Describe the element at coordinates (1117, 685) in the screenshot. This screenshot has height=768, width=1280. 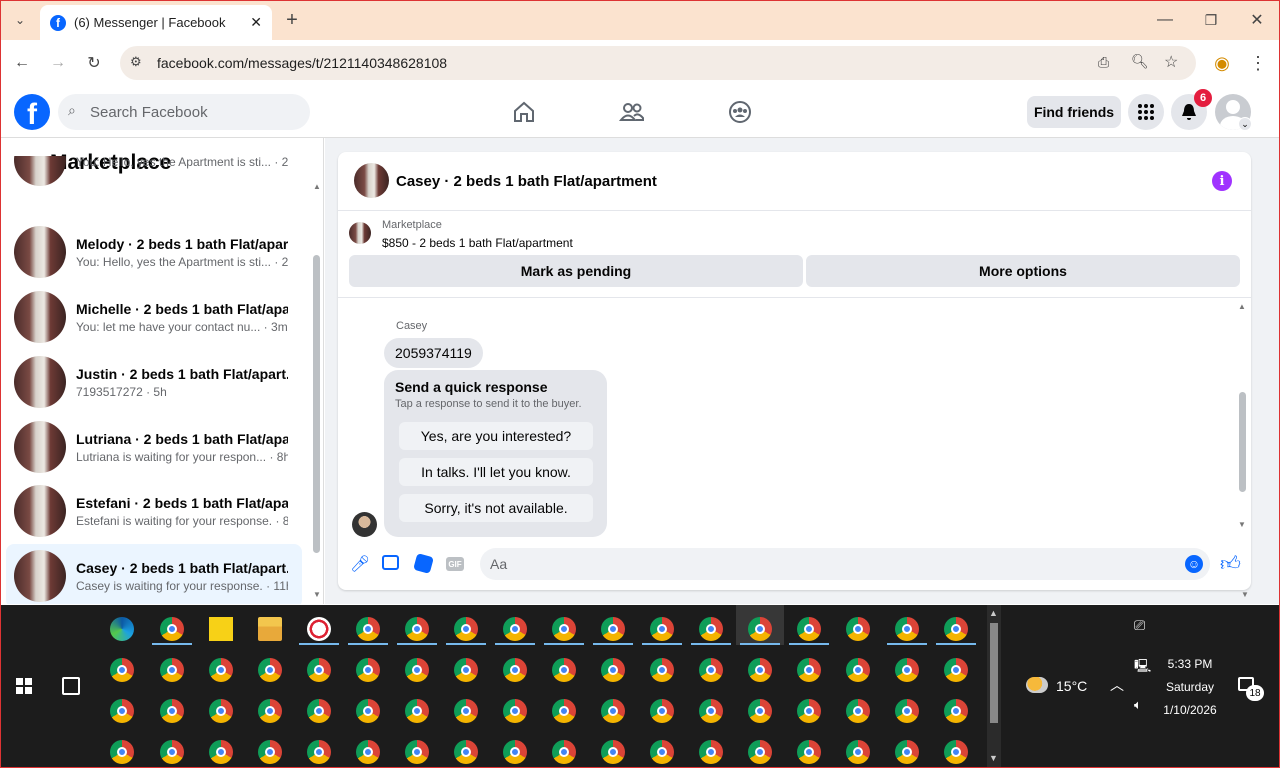
I see `tray-chevron-icon: ︿` at that location.